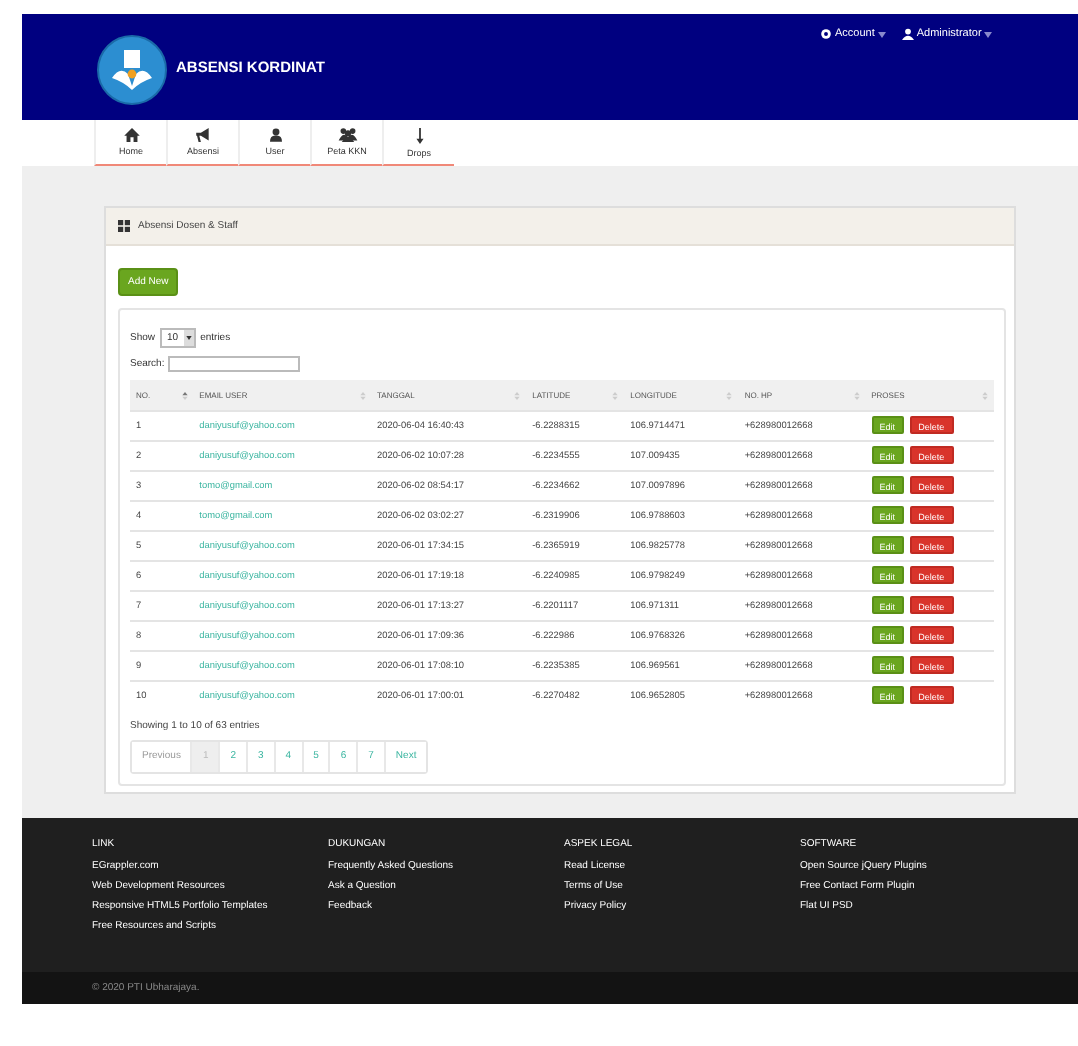 The image size is (1078, 1046). What do you see at coordinates (347, 135) in the screenshot?
I see `group-icon` at bounding box center [347, 135].